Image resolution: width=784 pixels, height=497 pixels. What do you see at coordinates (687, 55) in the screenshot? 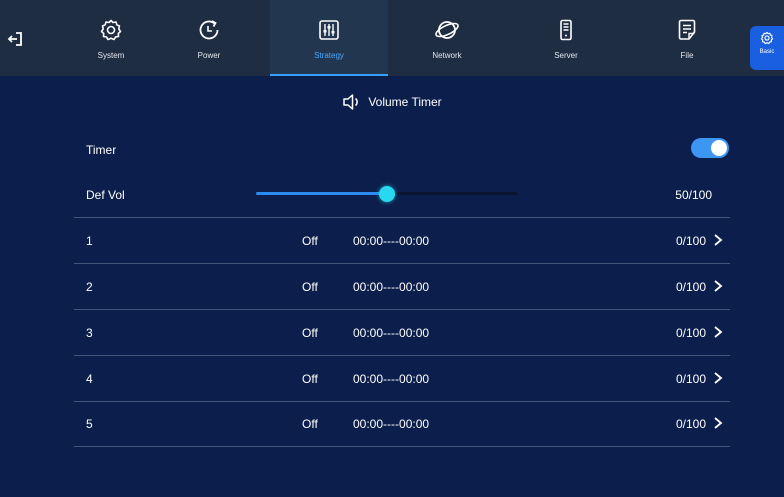
I see `tab-label: File` at bounding box center [687, 55].